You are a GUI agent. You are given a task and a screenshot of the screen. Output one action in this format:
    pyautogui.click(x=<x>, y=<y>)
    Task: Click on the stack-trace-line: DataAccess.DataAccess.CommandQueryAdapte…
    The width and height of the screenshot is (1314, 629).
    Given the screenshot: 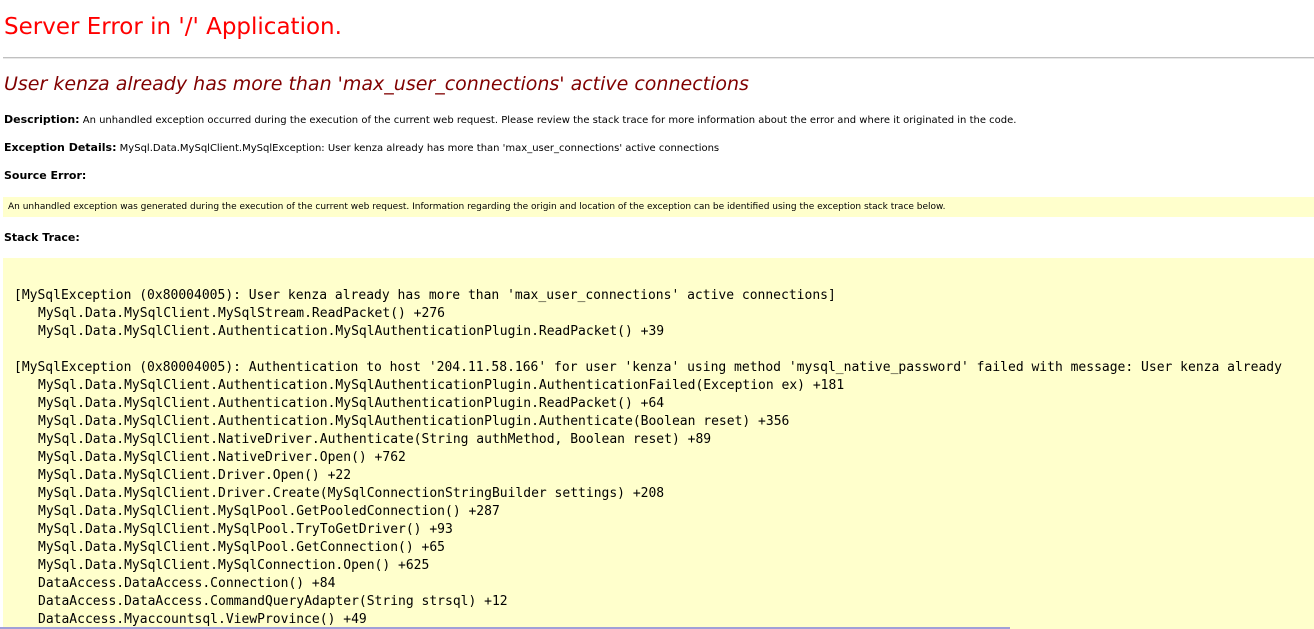 What is the action you would take?
    pyautogui.click(x=273, y=601)
    